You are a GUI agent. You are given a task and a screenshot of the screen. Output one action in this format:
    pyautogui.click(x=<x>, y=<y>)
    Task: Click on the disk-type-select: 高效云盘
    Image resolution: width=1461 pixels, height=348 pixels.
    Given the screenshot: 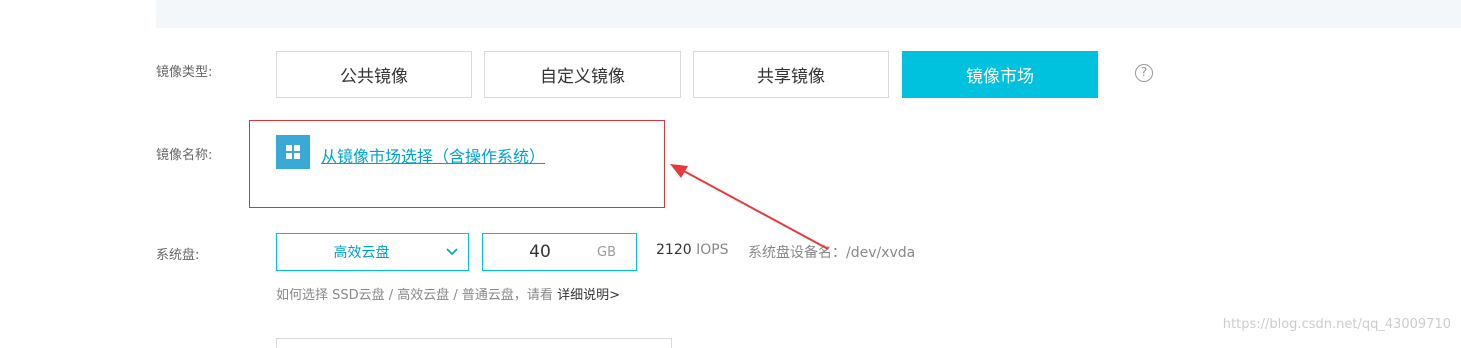 What is the action you would take?
    pyautogui.click(x=372, y=252)
    